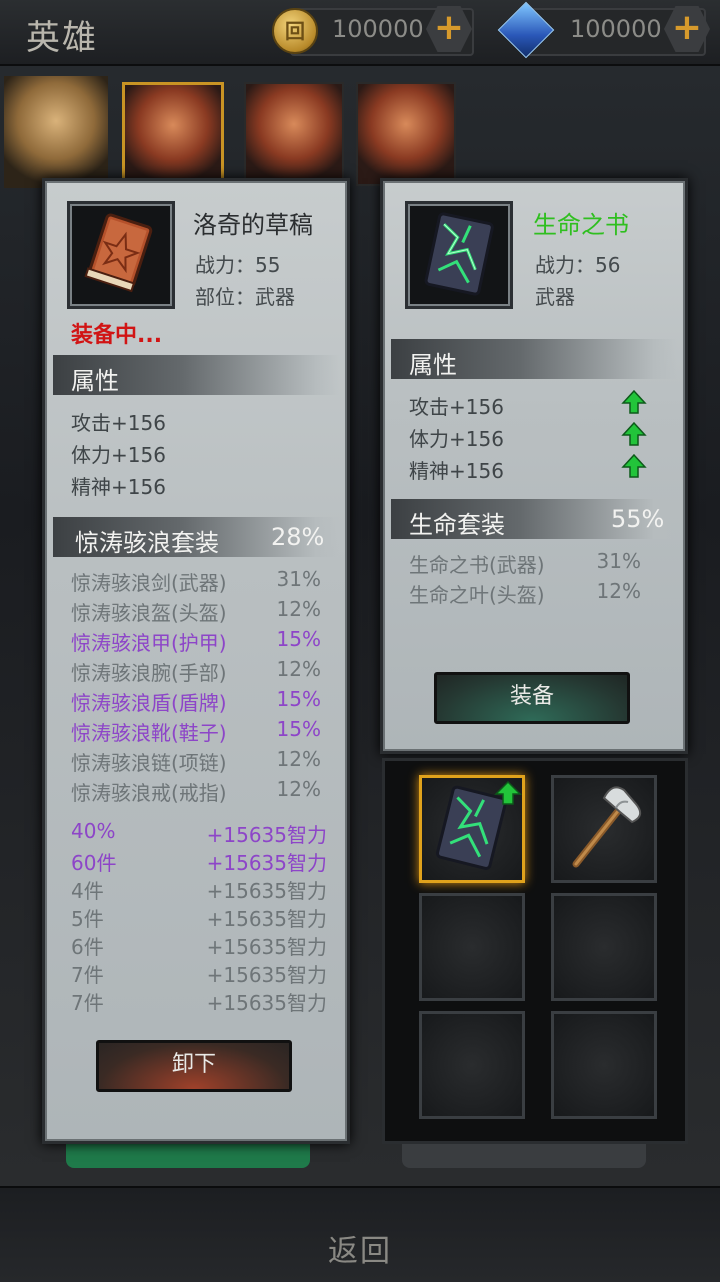 The height and width of the screenshot is (1282, 720). I want to click on equipped-item-frame, so click(121, 255).